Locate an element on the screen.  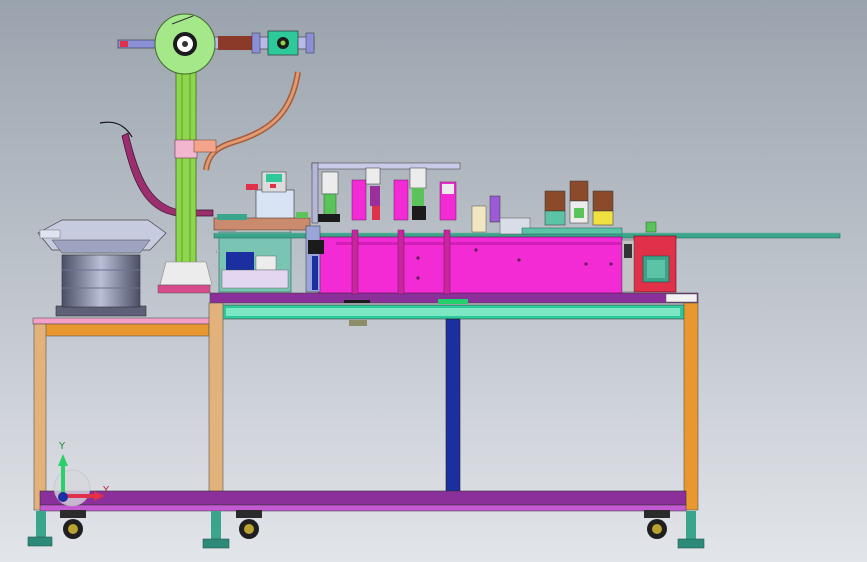
under-bar-green is located at coordinates (453, 301).